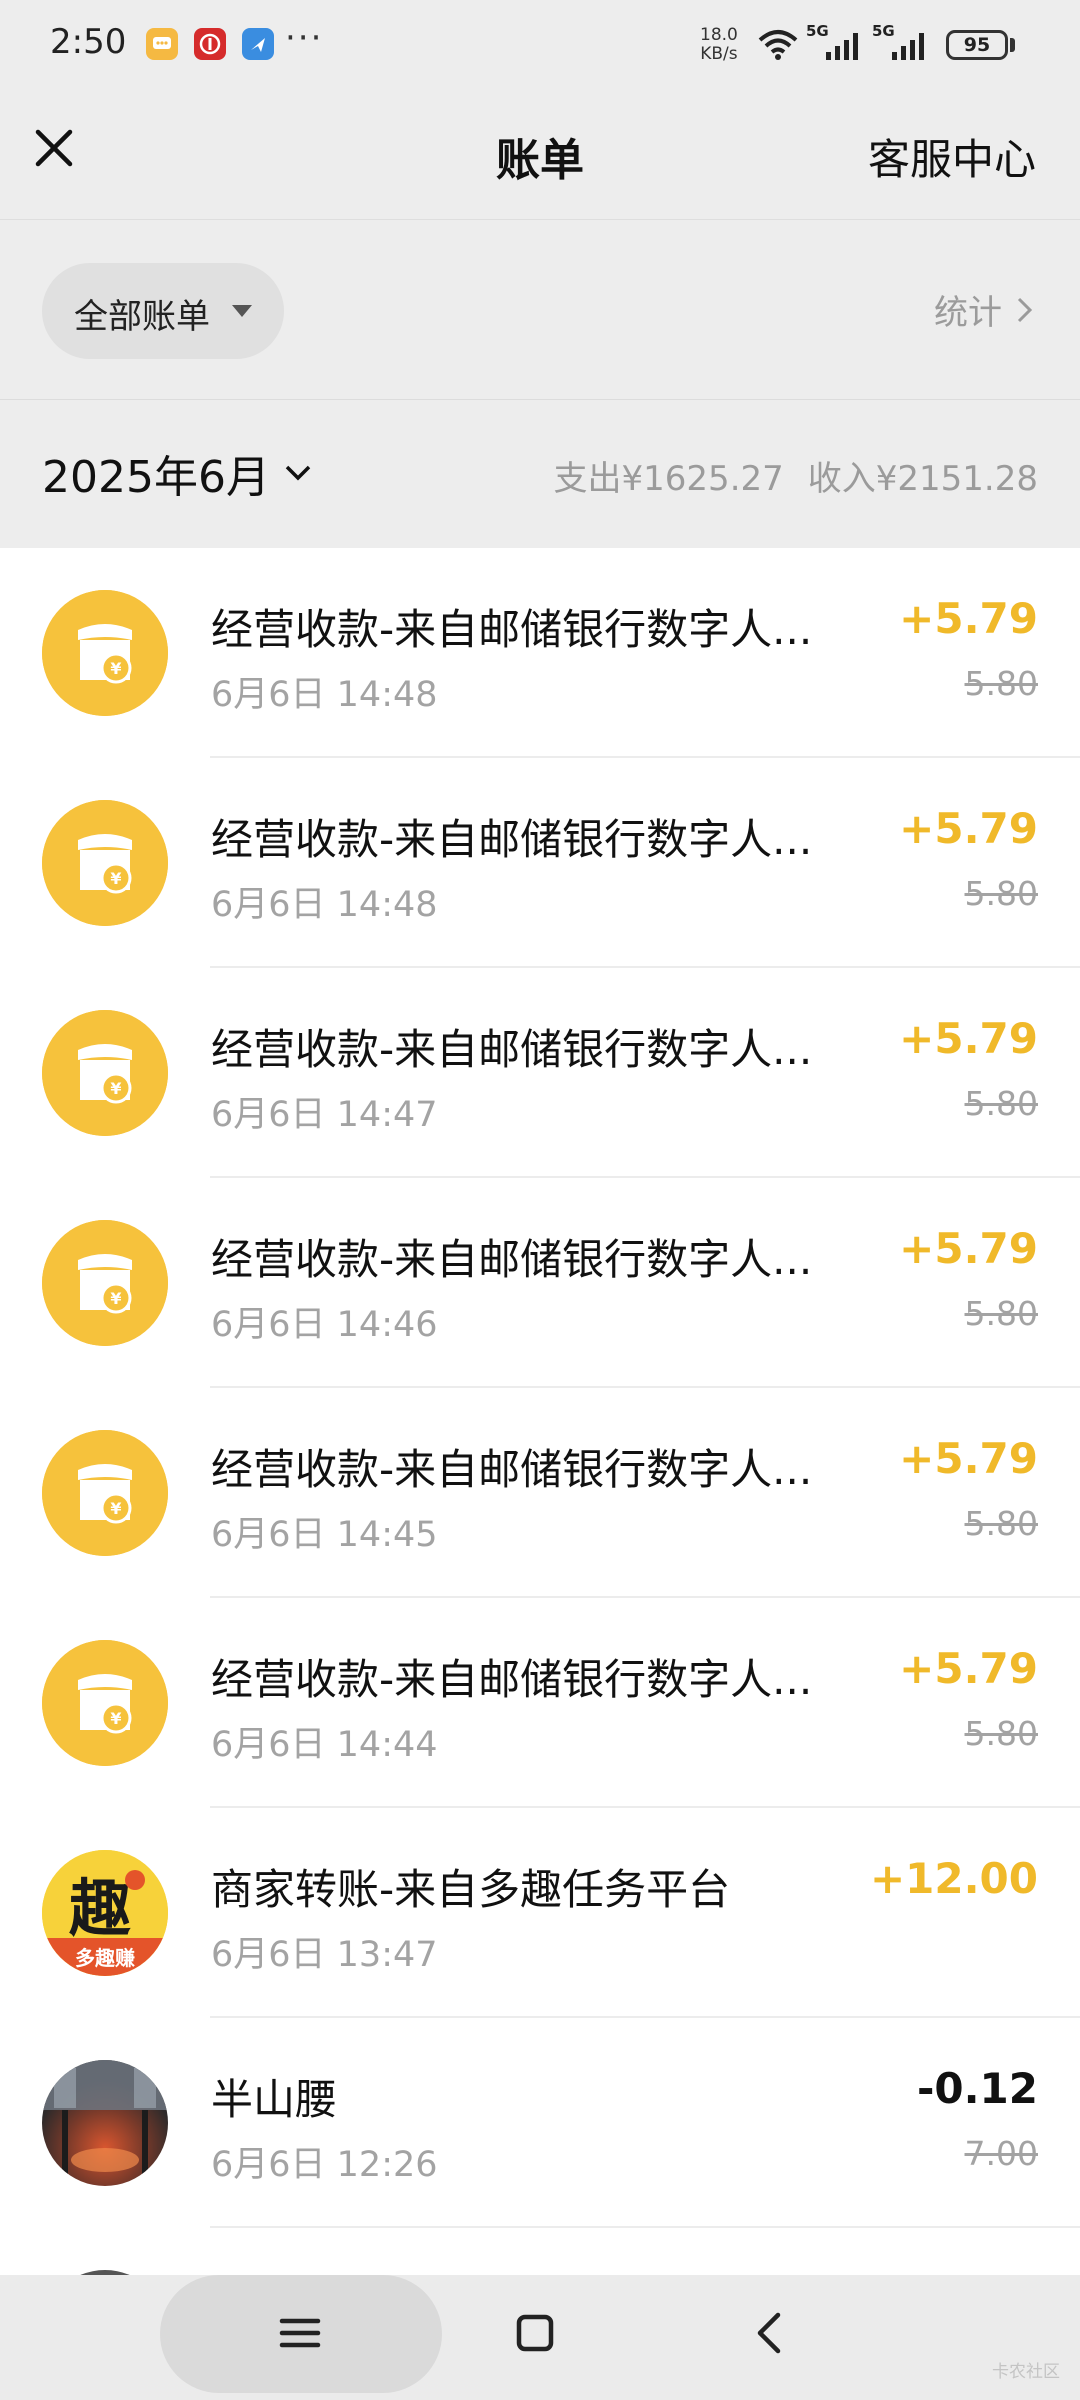 This screenshot has height=2400, width=1080. Describe the element at coordinates (324, 2165) in the screenshot. I see `transaction-time: 6月6日 12:26` at that location.